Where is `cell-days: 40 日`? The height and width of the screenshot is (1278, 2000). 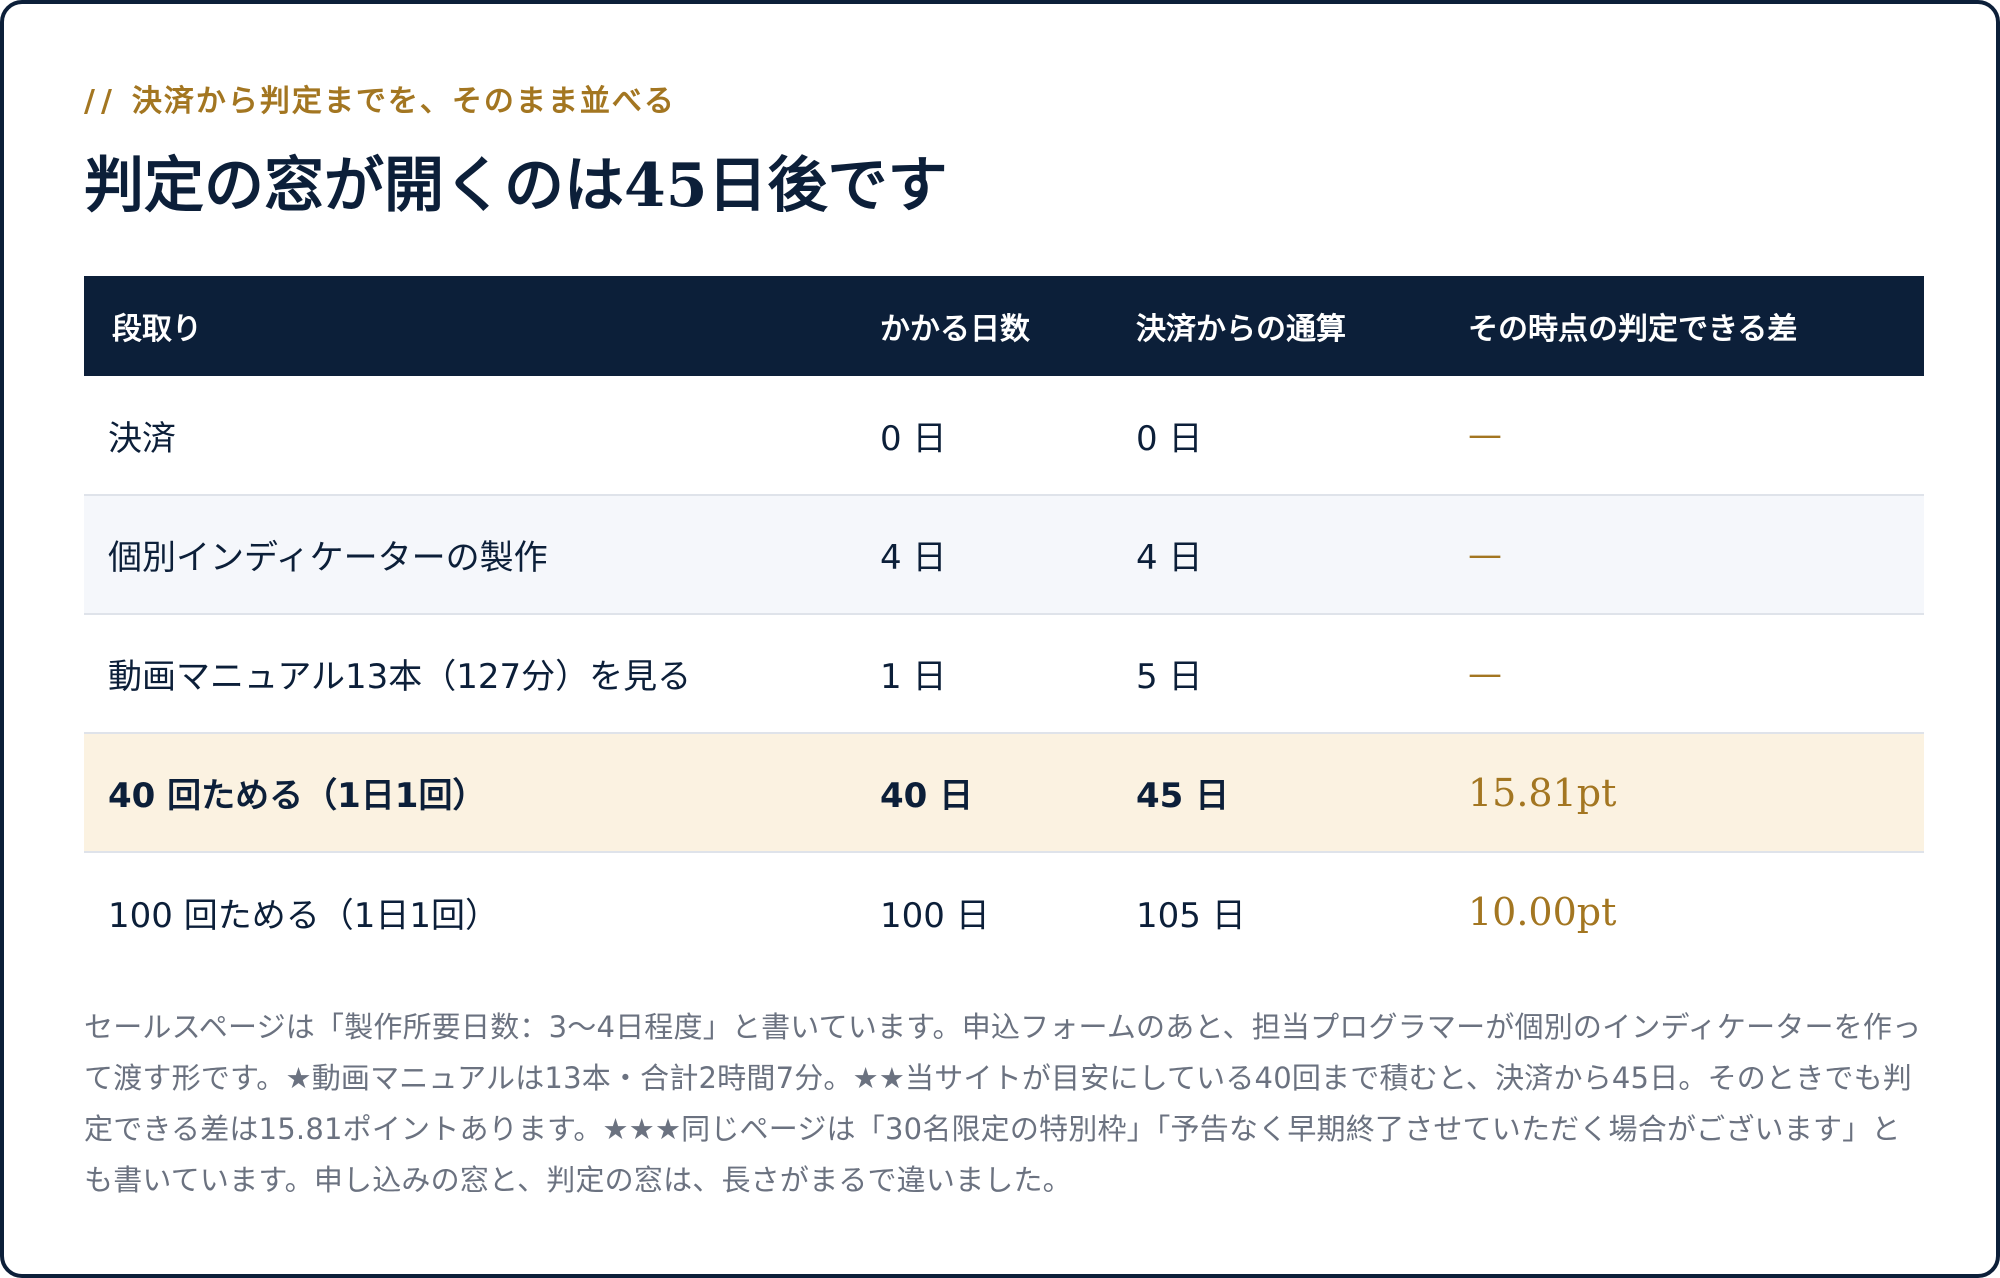 cell-days: 40 日 is located at coordinates (927, 796).